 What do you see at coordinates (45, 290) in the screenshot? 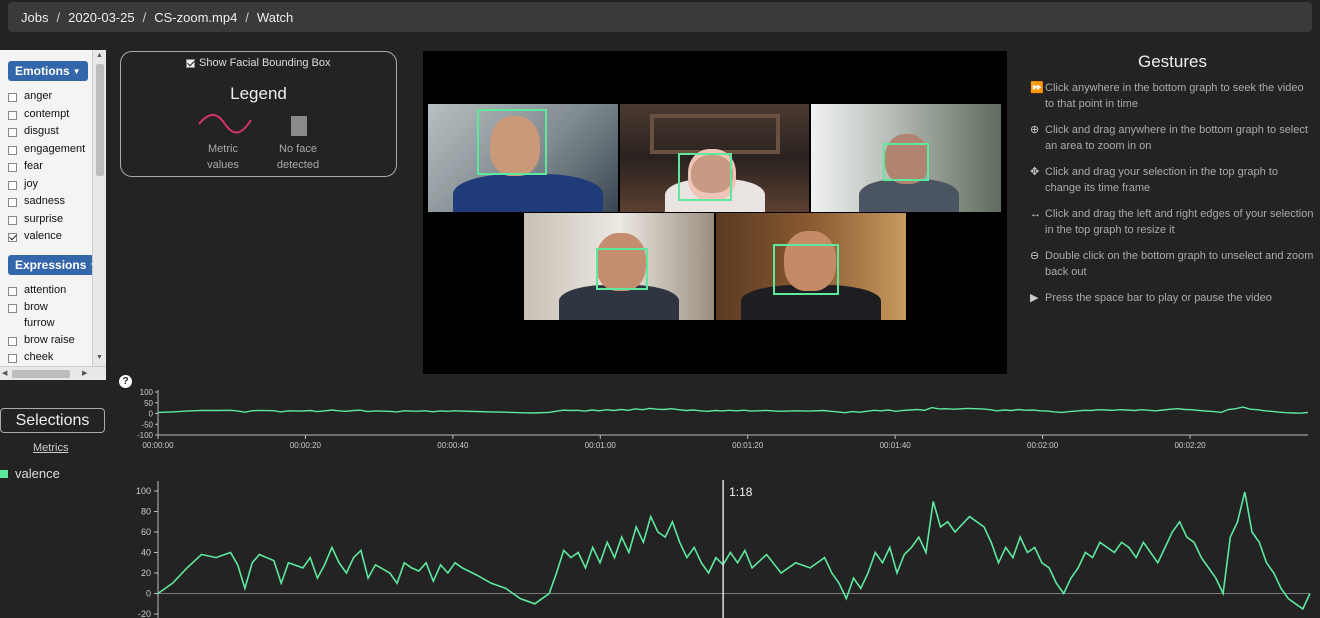
I see `expression-label: attention` at bounding box center [45, 290].